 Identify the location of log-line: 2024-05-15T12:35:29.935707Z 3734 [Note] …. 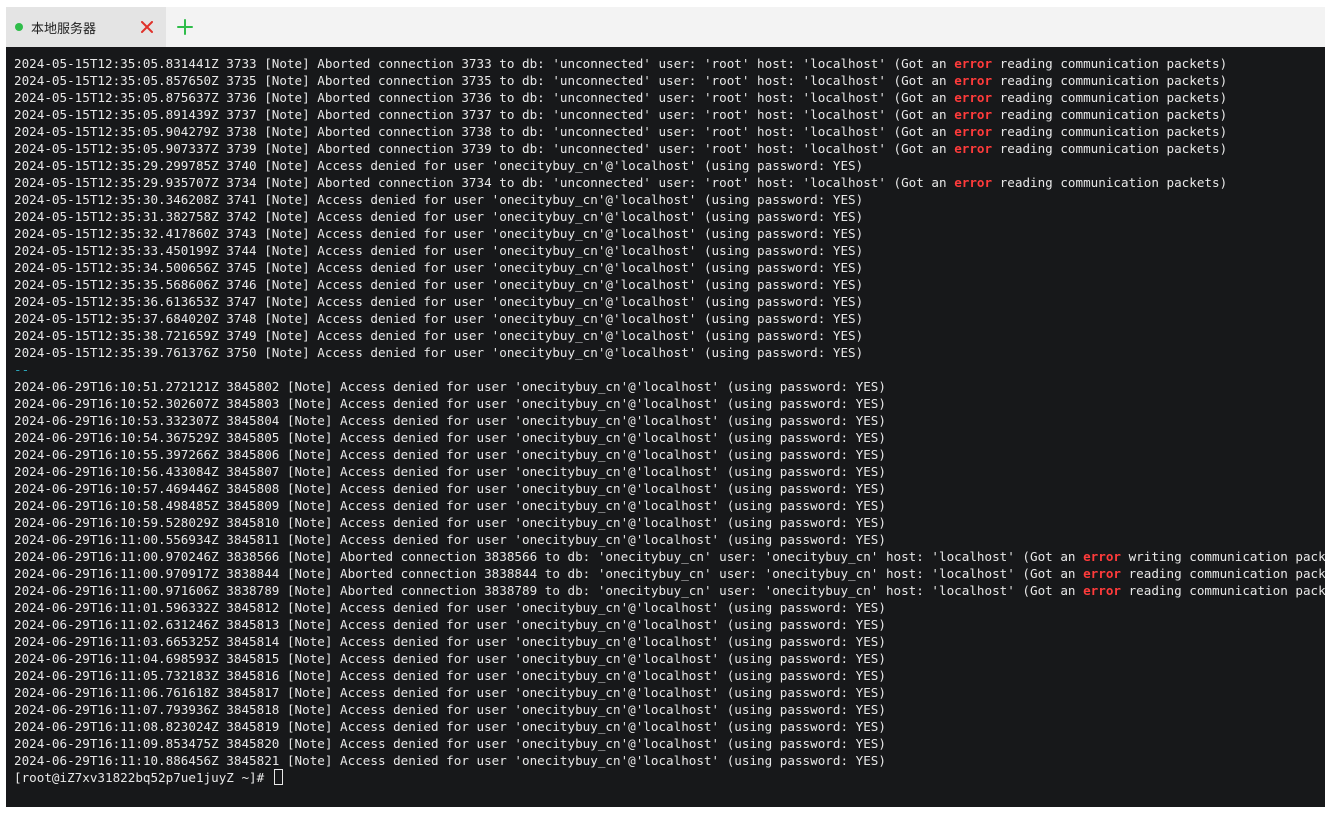
(669, 182).